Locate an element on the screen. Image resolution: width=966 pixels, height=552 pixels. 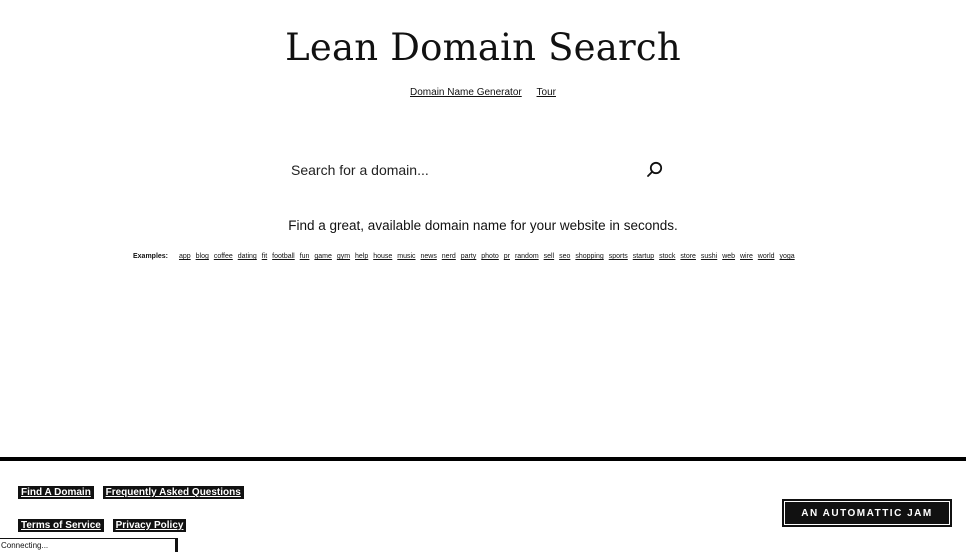
example-link-sushi: sushi is located at coordinates (709, 256).